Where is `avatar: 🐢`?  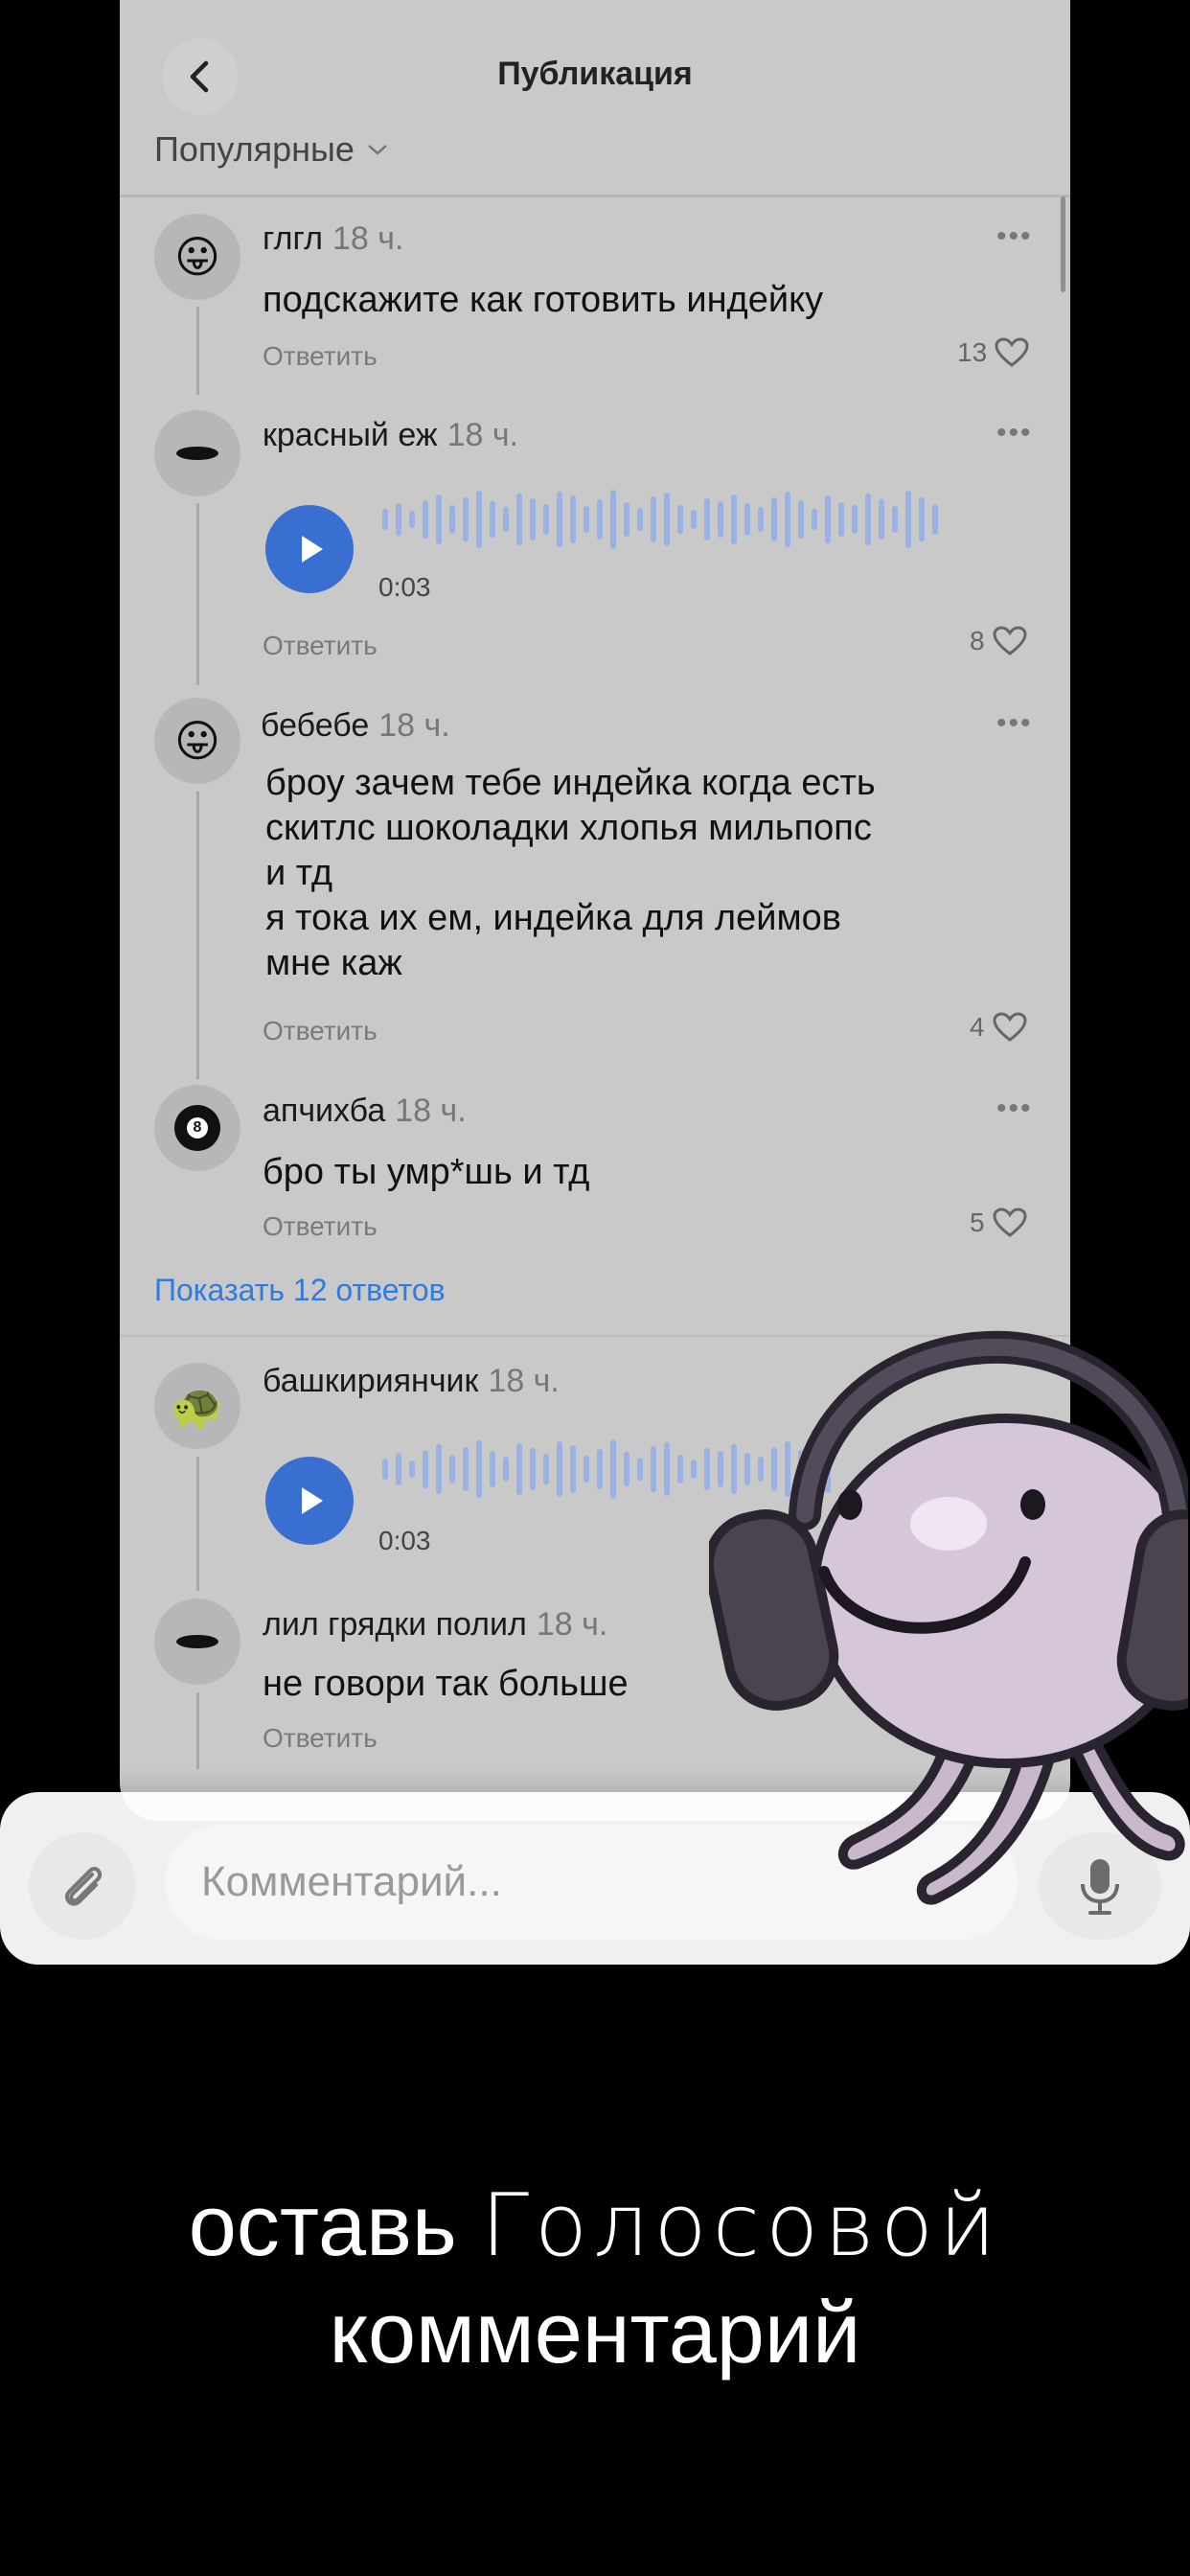 avatar: 🐢 is located at coordinates (197, 1406).